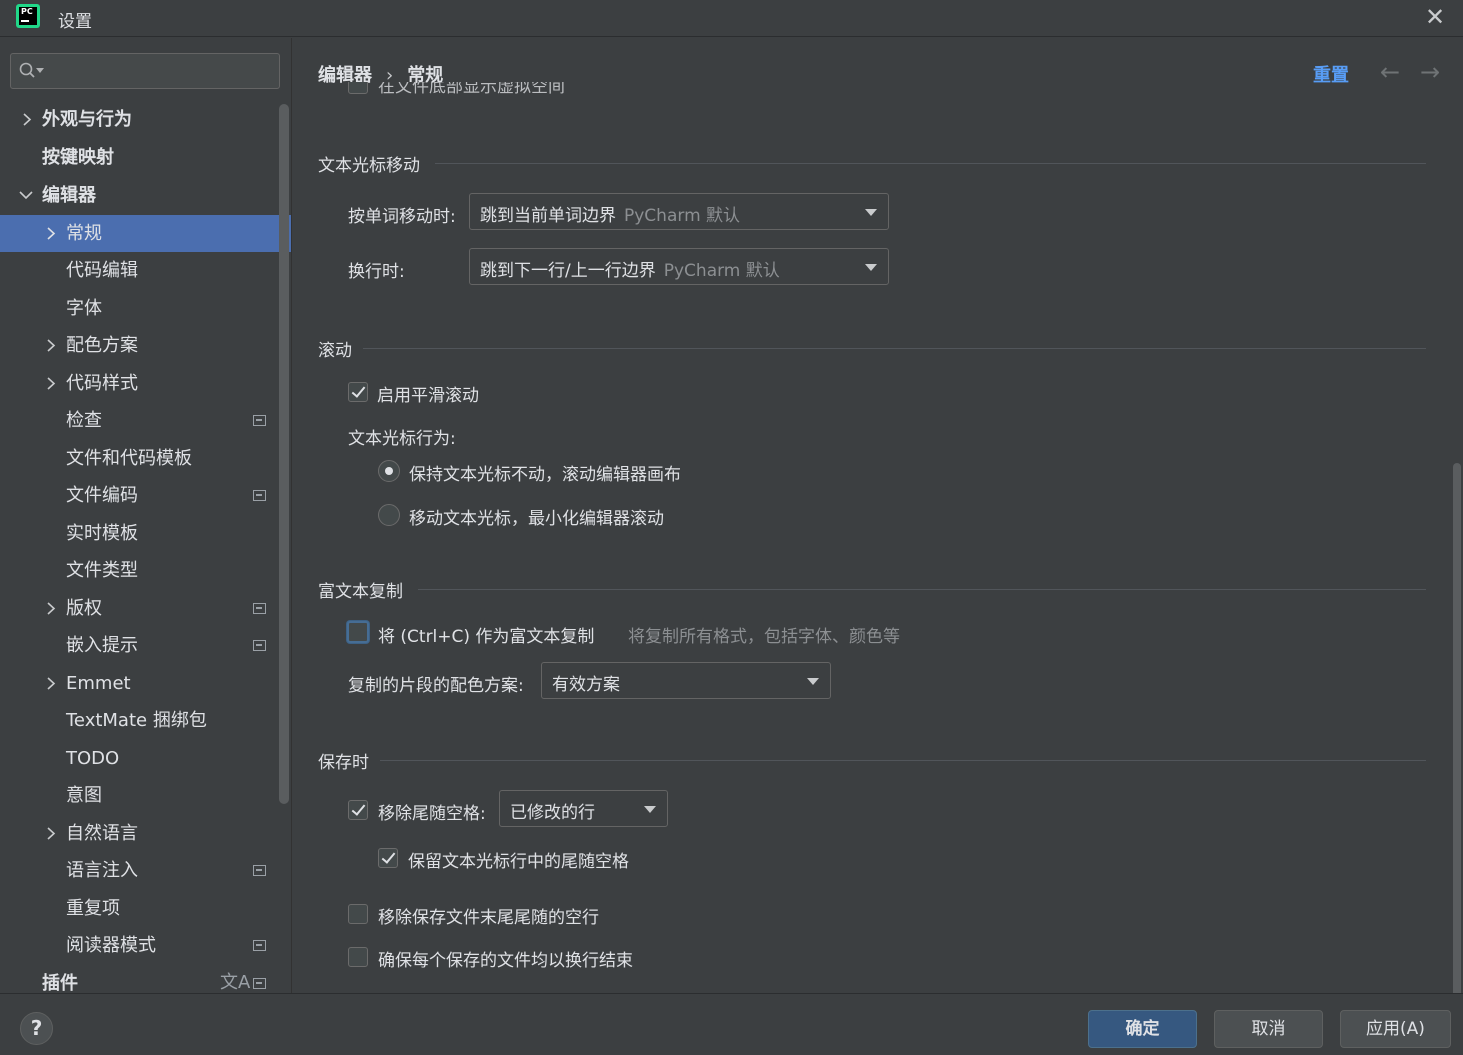 This screenshot has width=1463, height=1055. What do you see at coordinates (284, 454) in the screenshot?
I see `sidebar-scrollbar` at bounding box center [284, 454].